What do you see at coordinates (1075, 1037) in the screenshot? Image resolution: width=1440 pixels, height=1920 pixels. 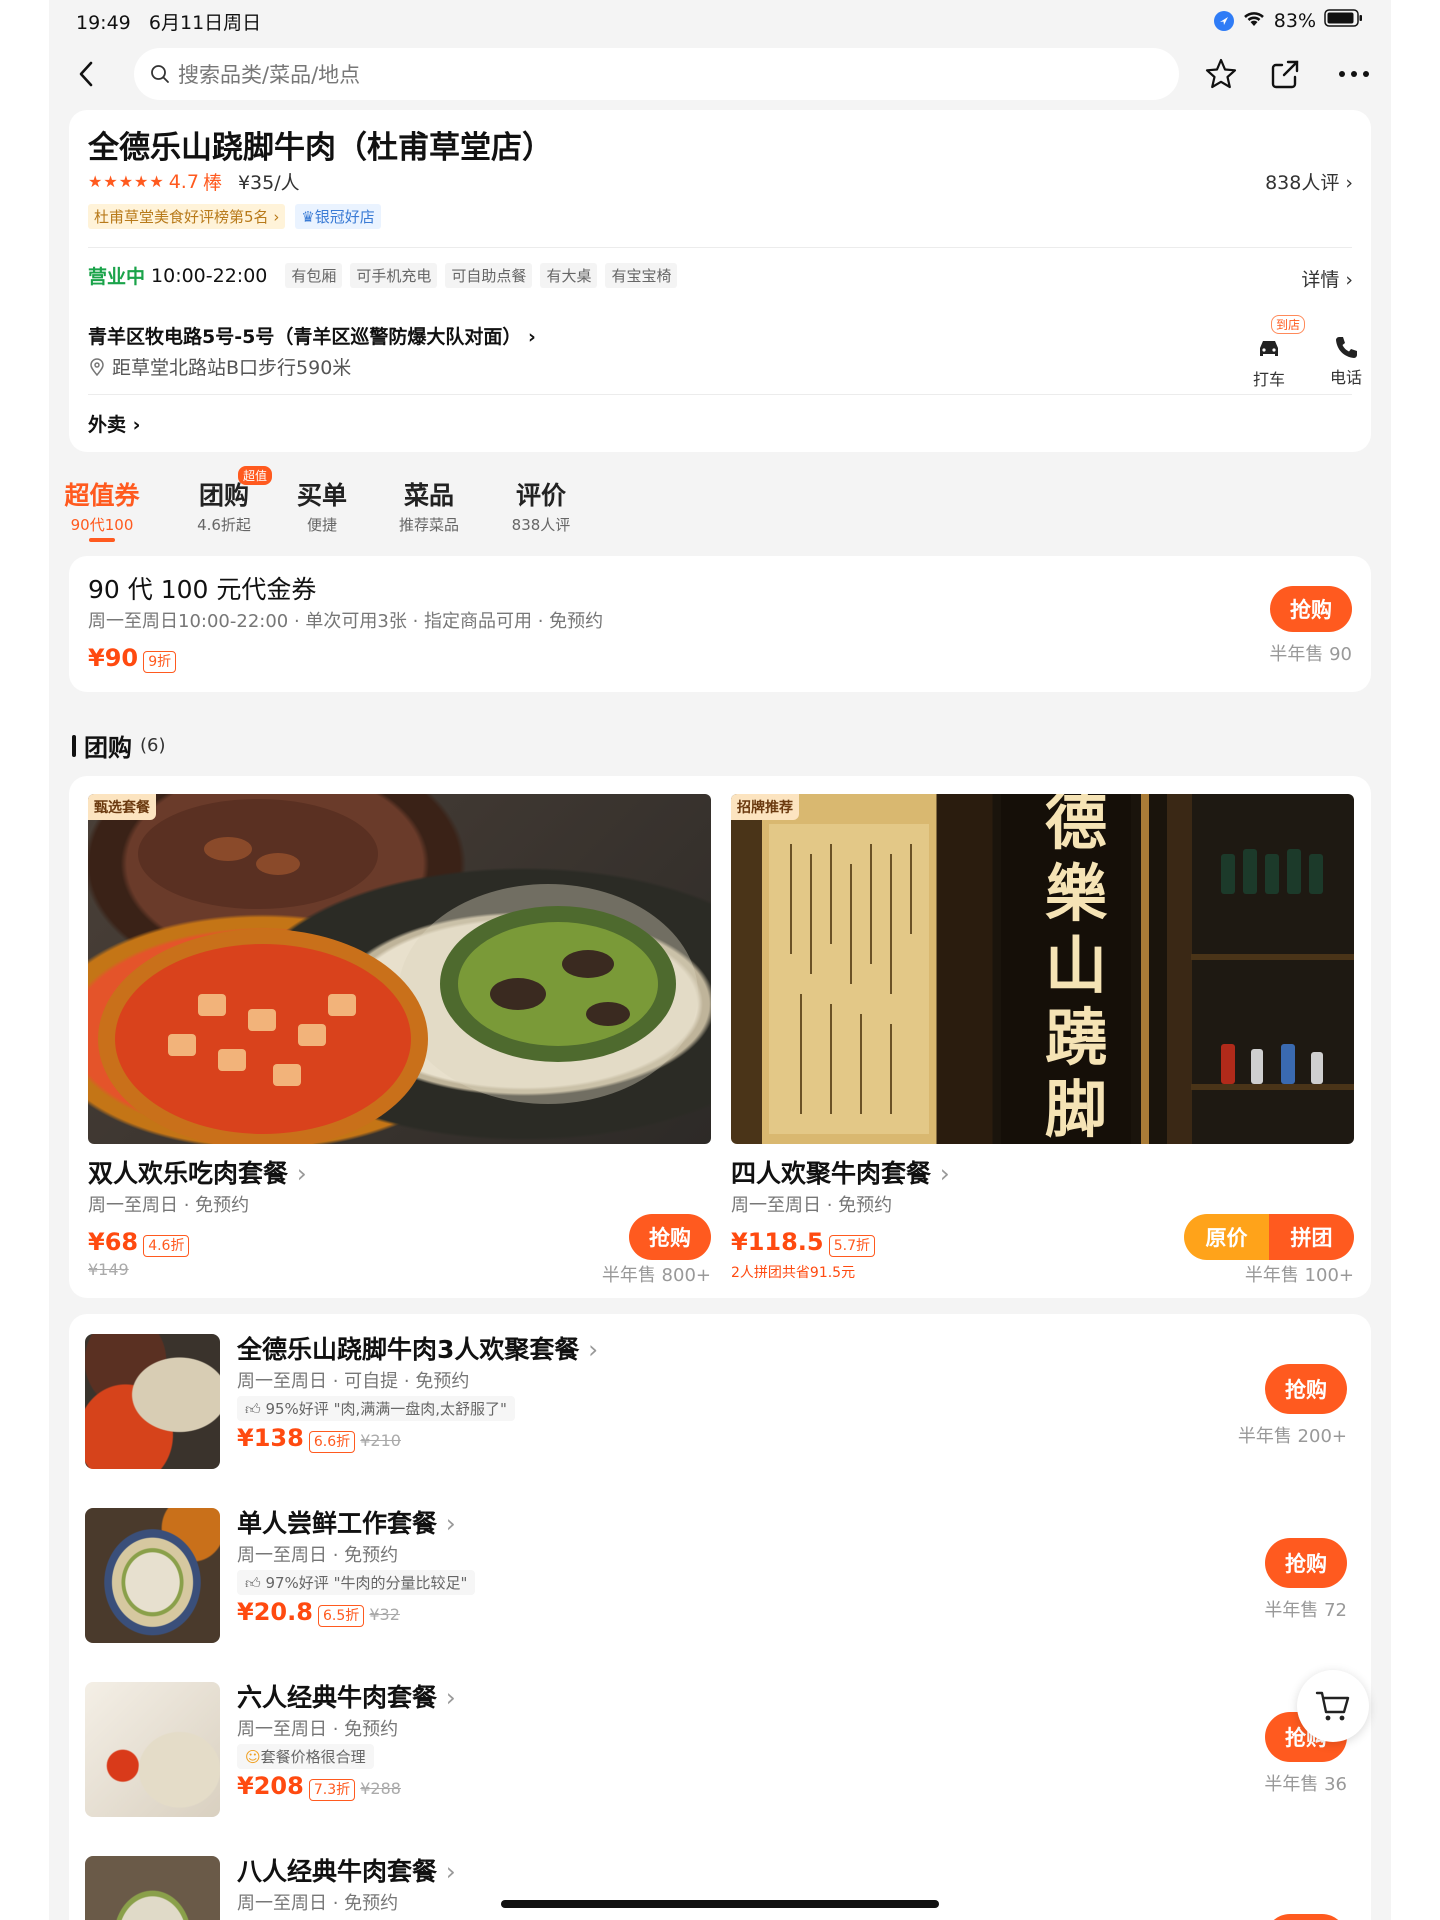 I see `sign-char: 蹺` at bounding box center [1075, 1037].